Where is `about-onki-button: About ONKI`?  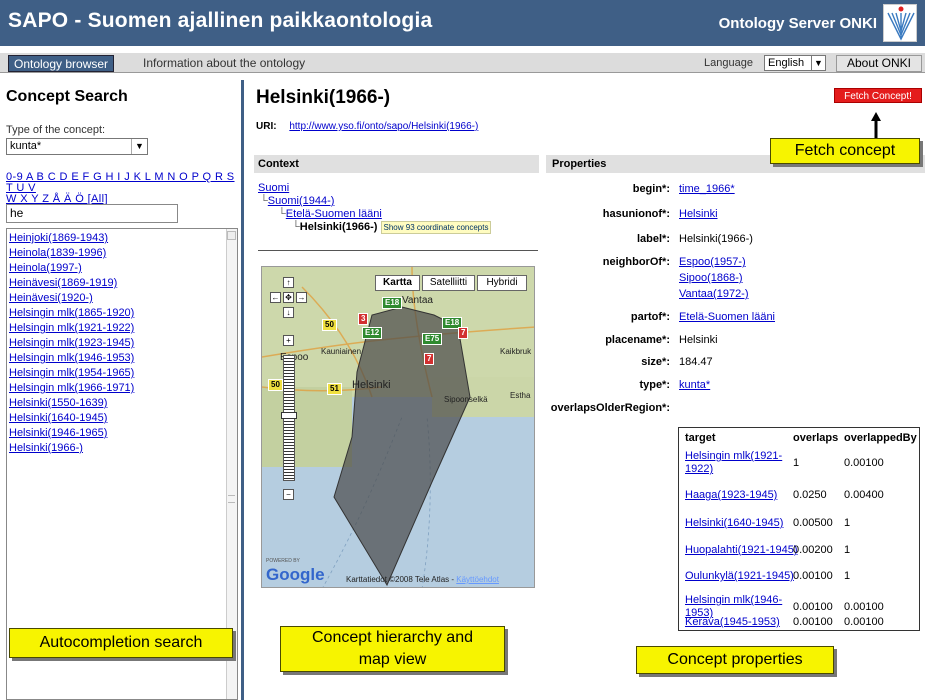
about-onki-button: About ONKI is located at coordinates (879, 63).